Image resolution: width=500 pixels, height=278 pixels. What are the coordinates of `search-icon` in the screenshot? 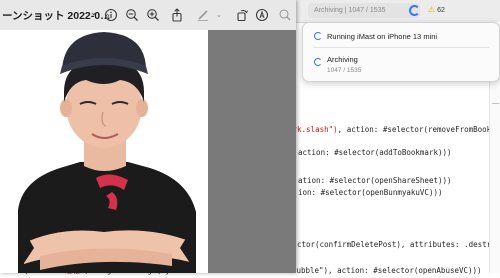 It's located at (285, 15).